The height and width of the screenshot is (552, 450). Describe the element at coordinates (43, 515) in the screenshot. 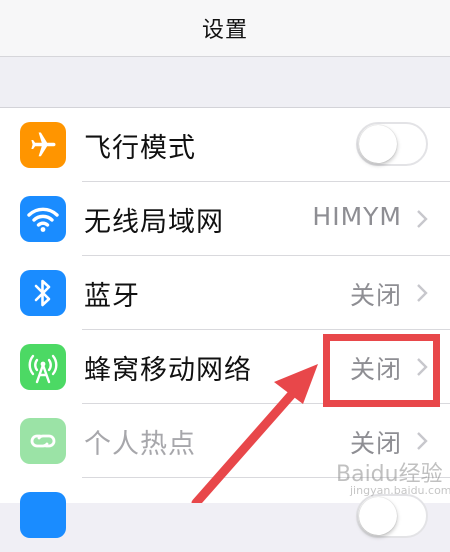

I see `partial-app-icon` at that location.